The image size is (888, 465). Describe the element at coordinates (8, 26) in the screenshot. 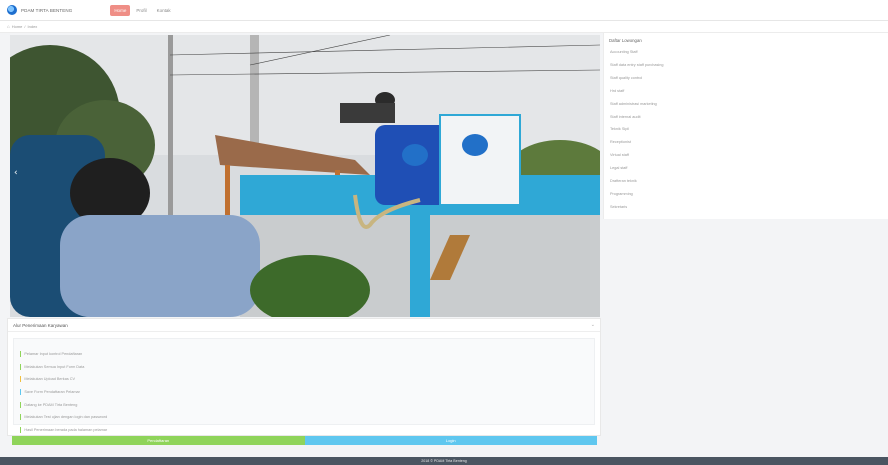

I see `home-icon: ⌂` at that location.